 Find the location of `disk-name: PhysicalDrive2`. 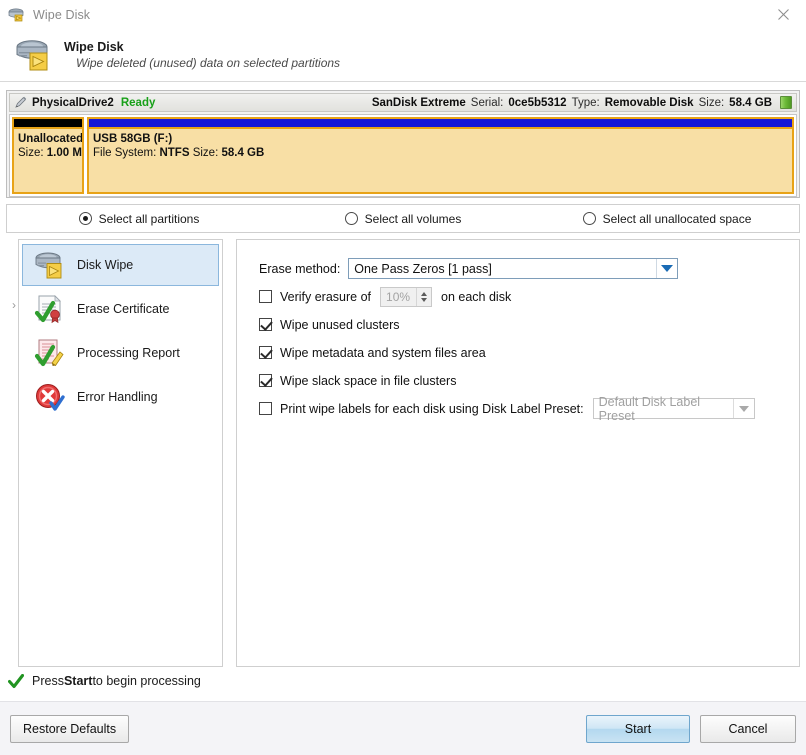

disk-name: PhysicalDrive2 is located at coordinates (73, 102).